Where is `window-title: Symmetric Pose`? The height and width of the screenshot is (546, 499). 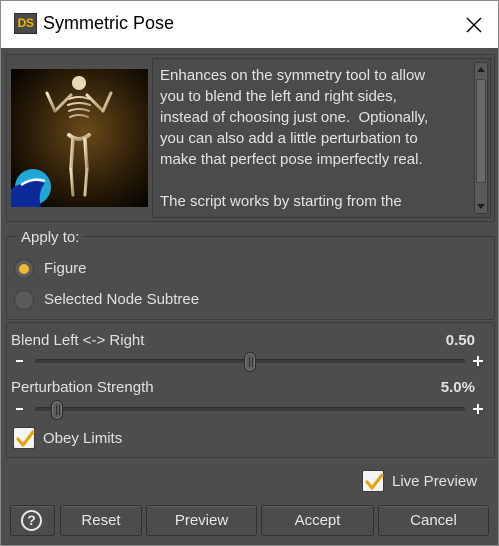
window-title: Symmetric Pose is located at coordinates (109, 23).